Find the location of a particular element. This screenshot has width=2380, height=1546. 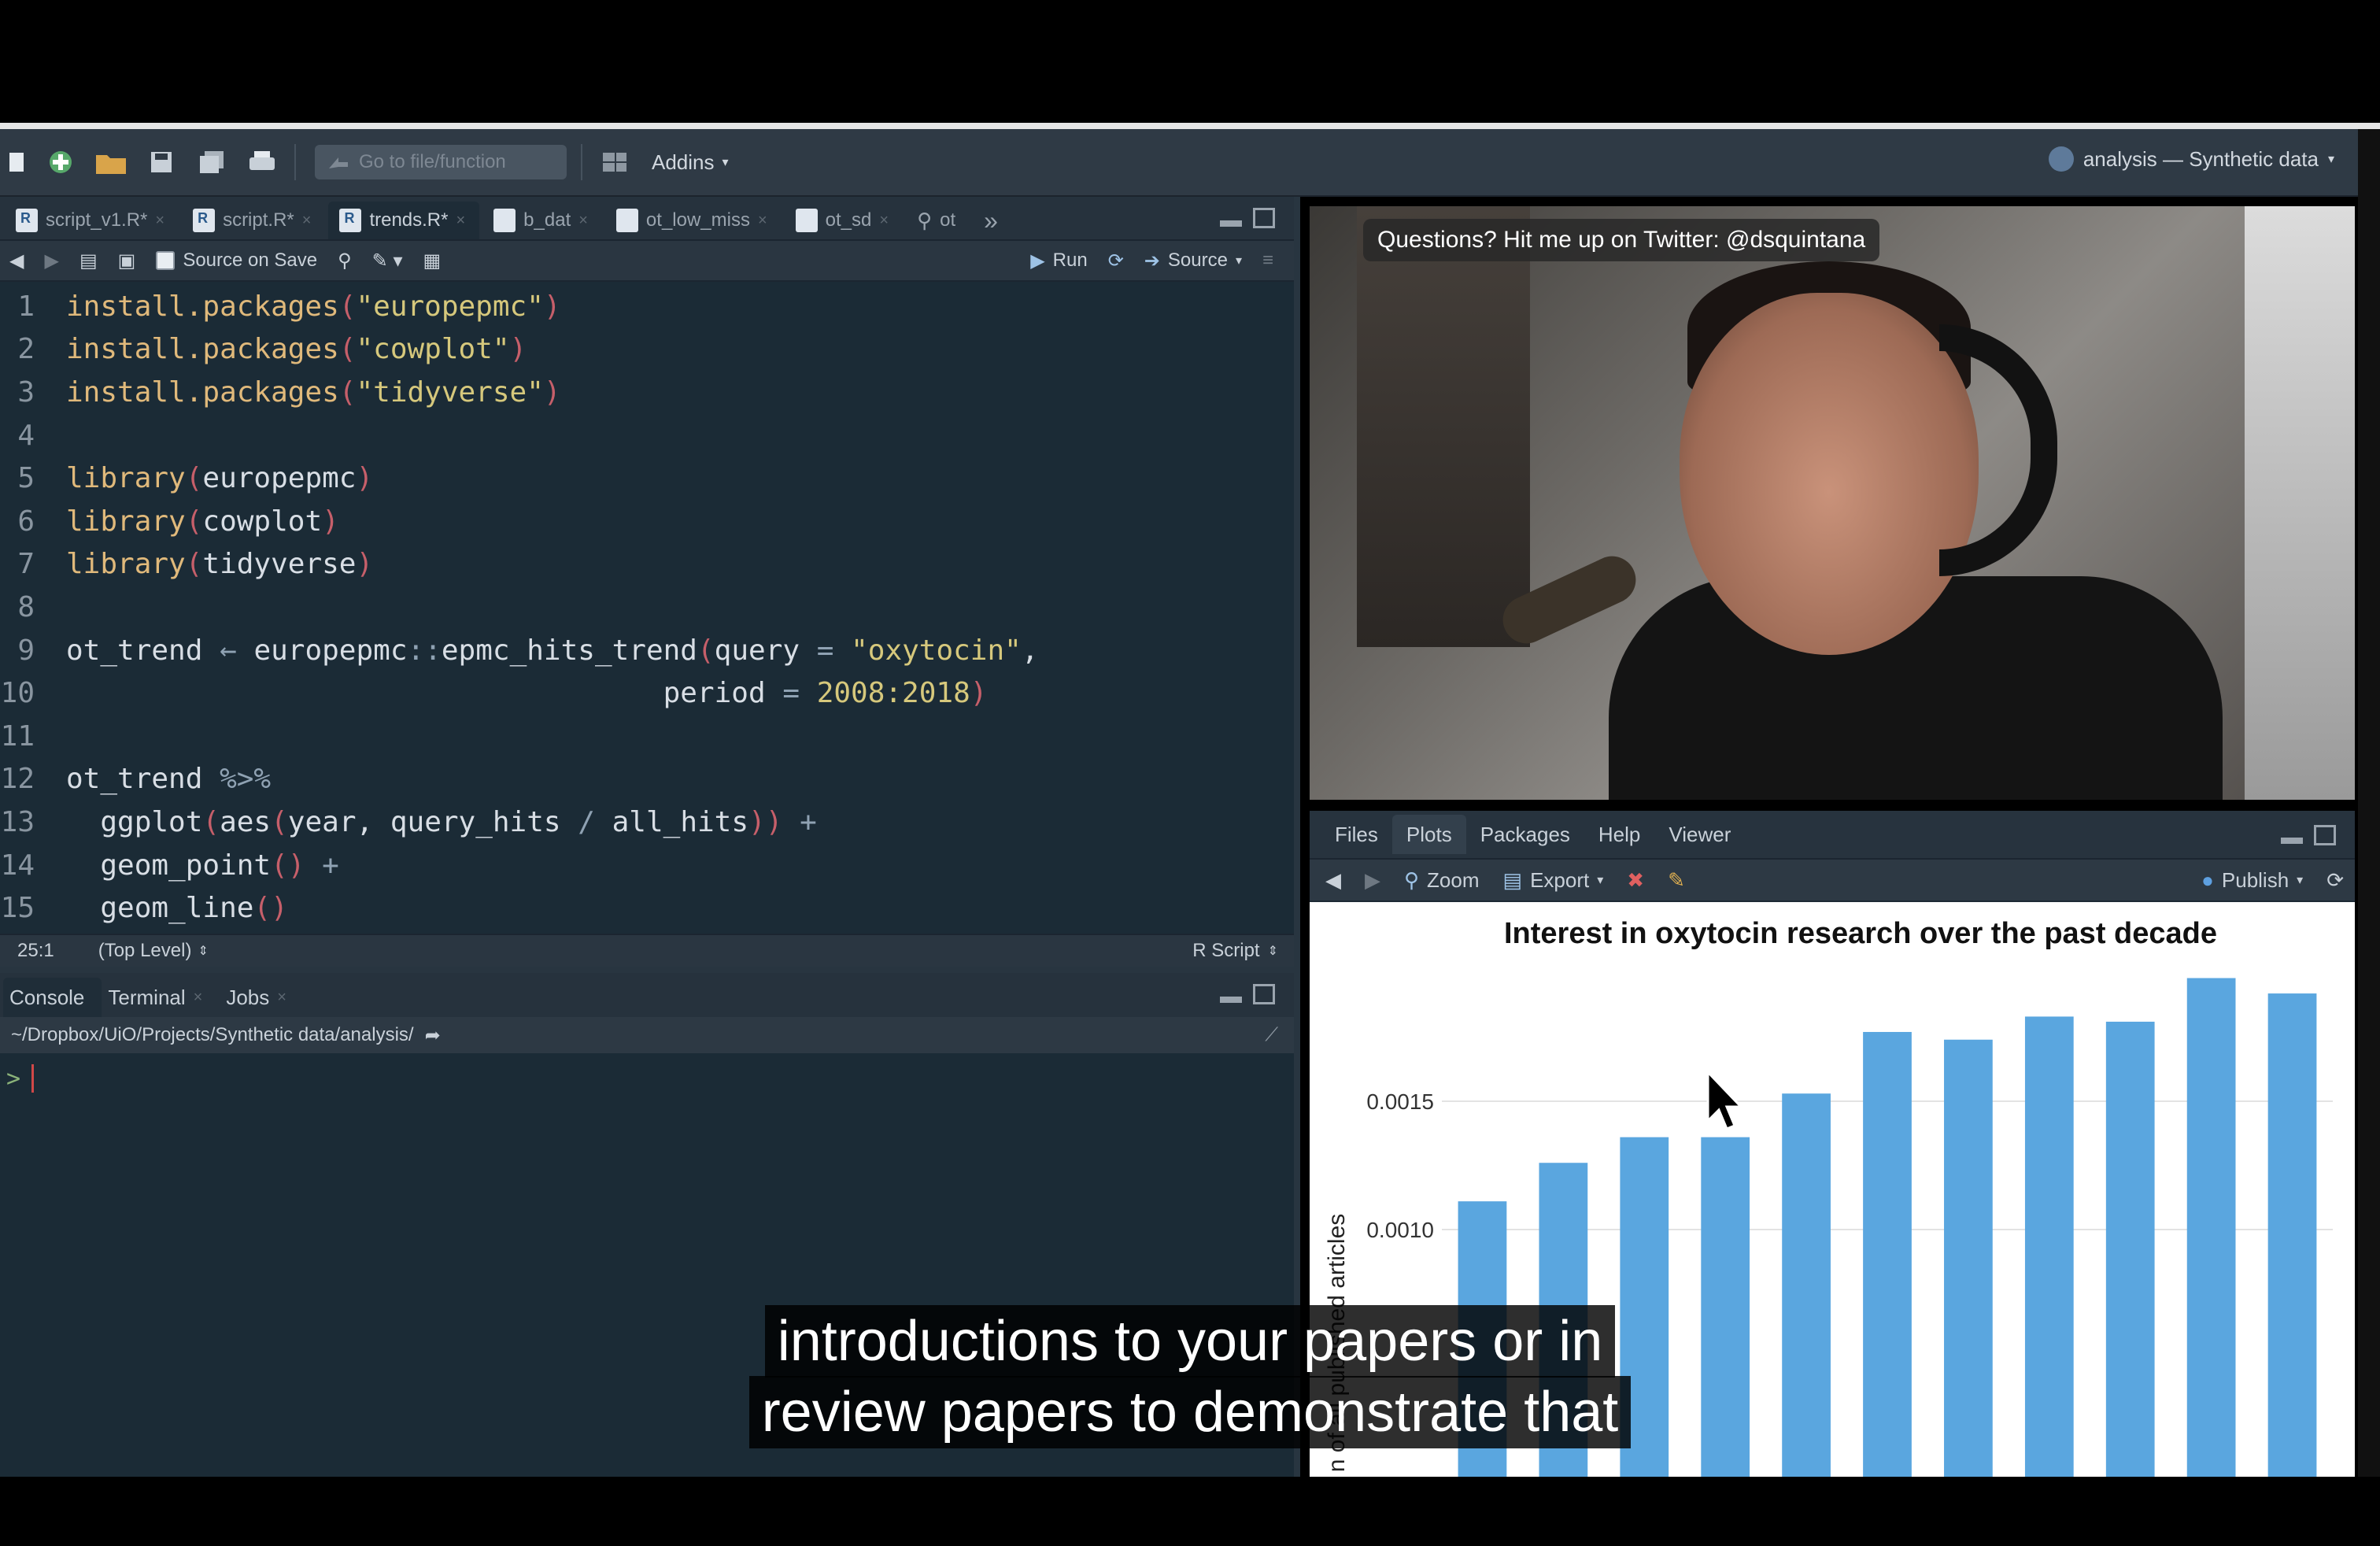

code-token: :: is located at coordinates (425, 650).